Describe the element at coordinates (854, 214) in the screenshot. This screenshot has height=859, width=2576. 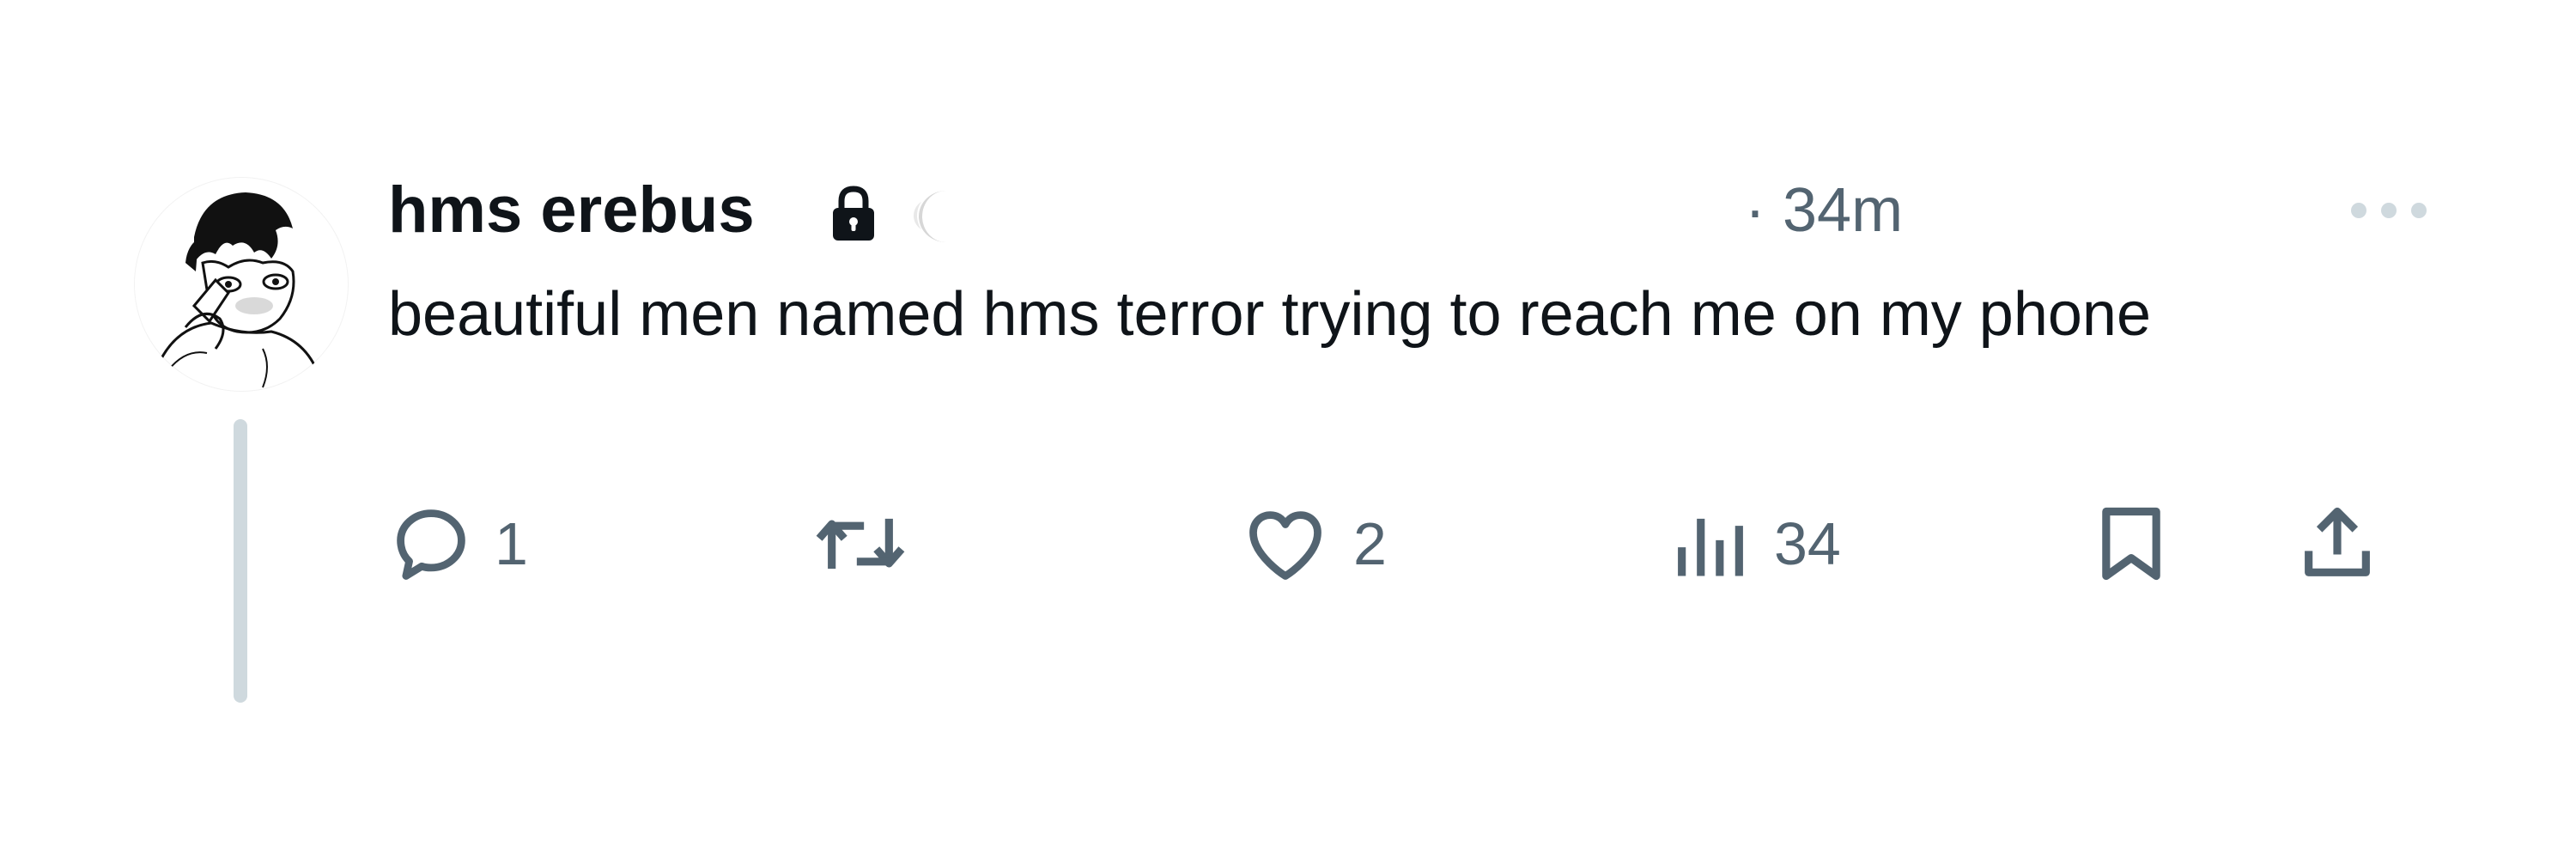
I see `lock-icon` at that location.